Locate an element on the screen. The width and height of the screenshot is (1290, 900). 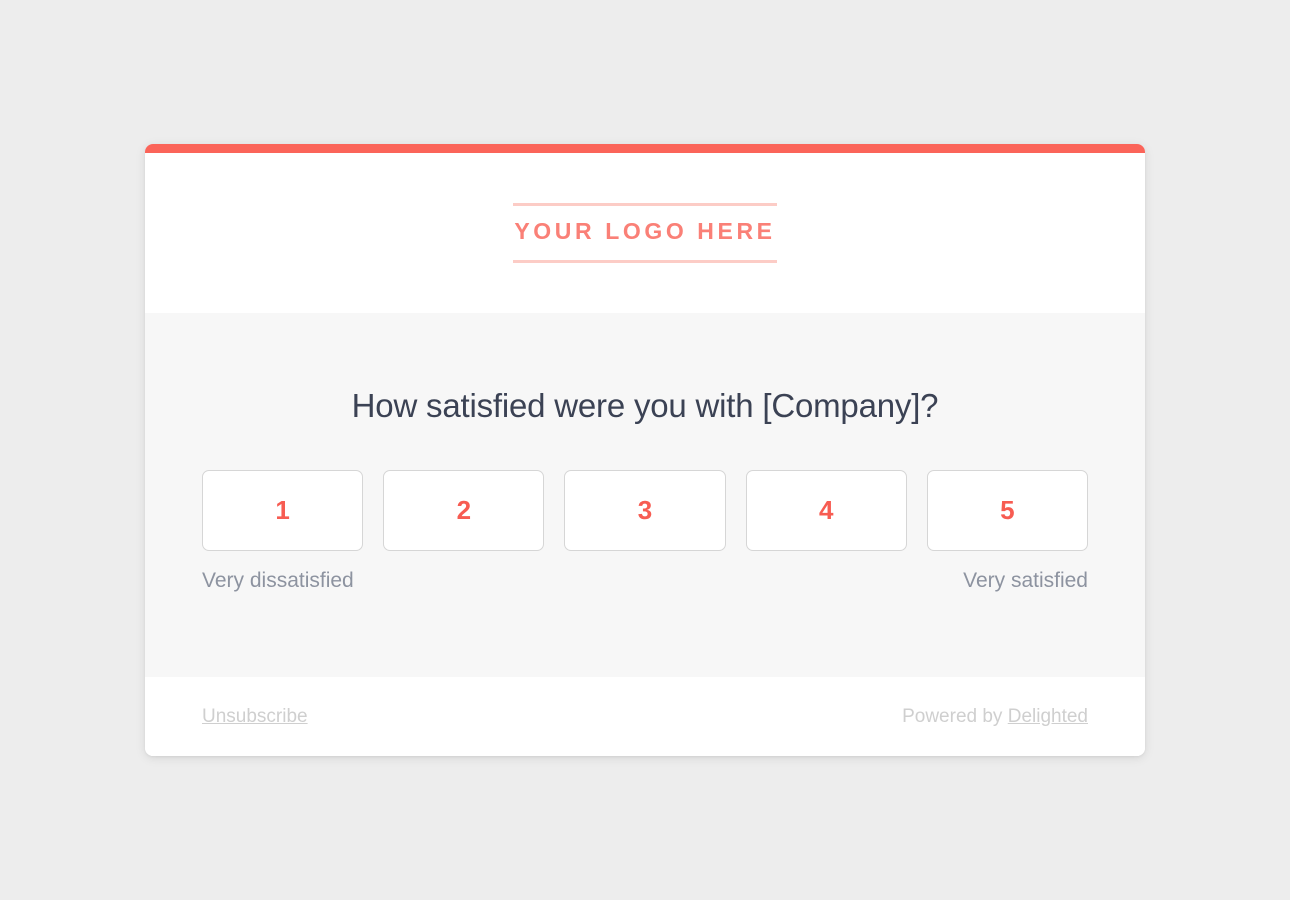
rating-button-2-label: 2 is located at coordinates (464, 510).